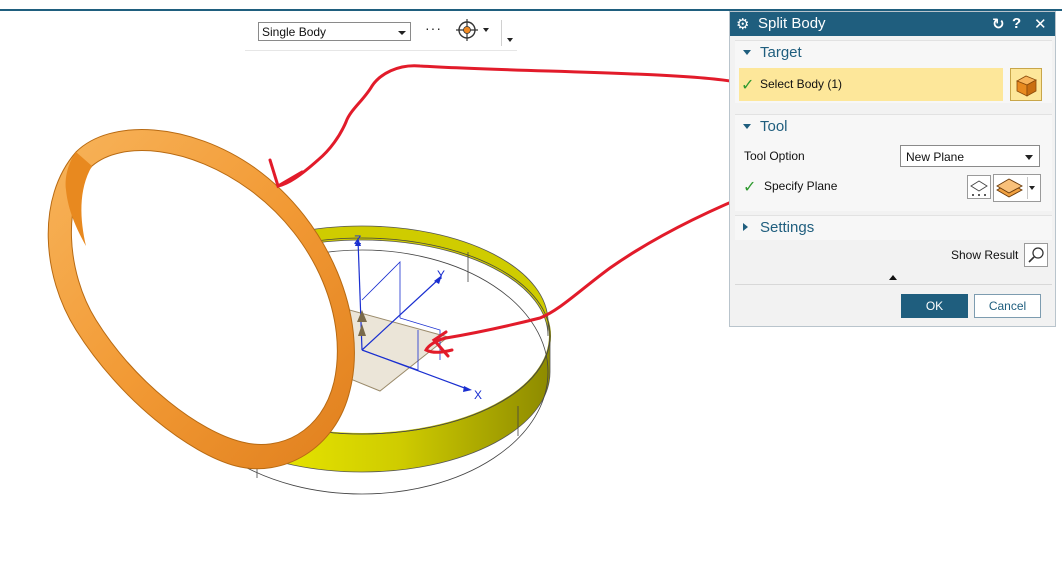  What do you see at coordinates (774, 156) in the screenshot?
I see `tool-option-label: Tool Option` at bounding box center [774, 156].